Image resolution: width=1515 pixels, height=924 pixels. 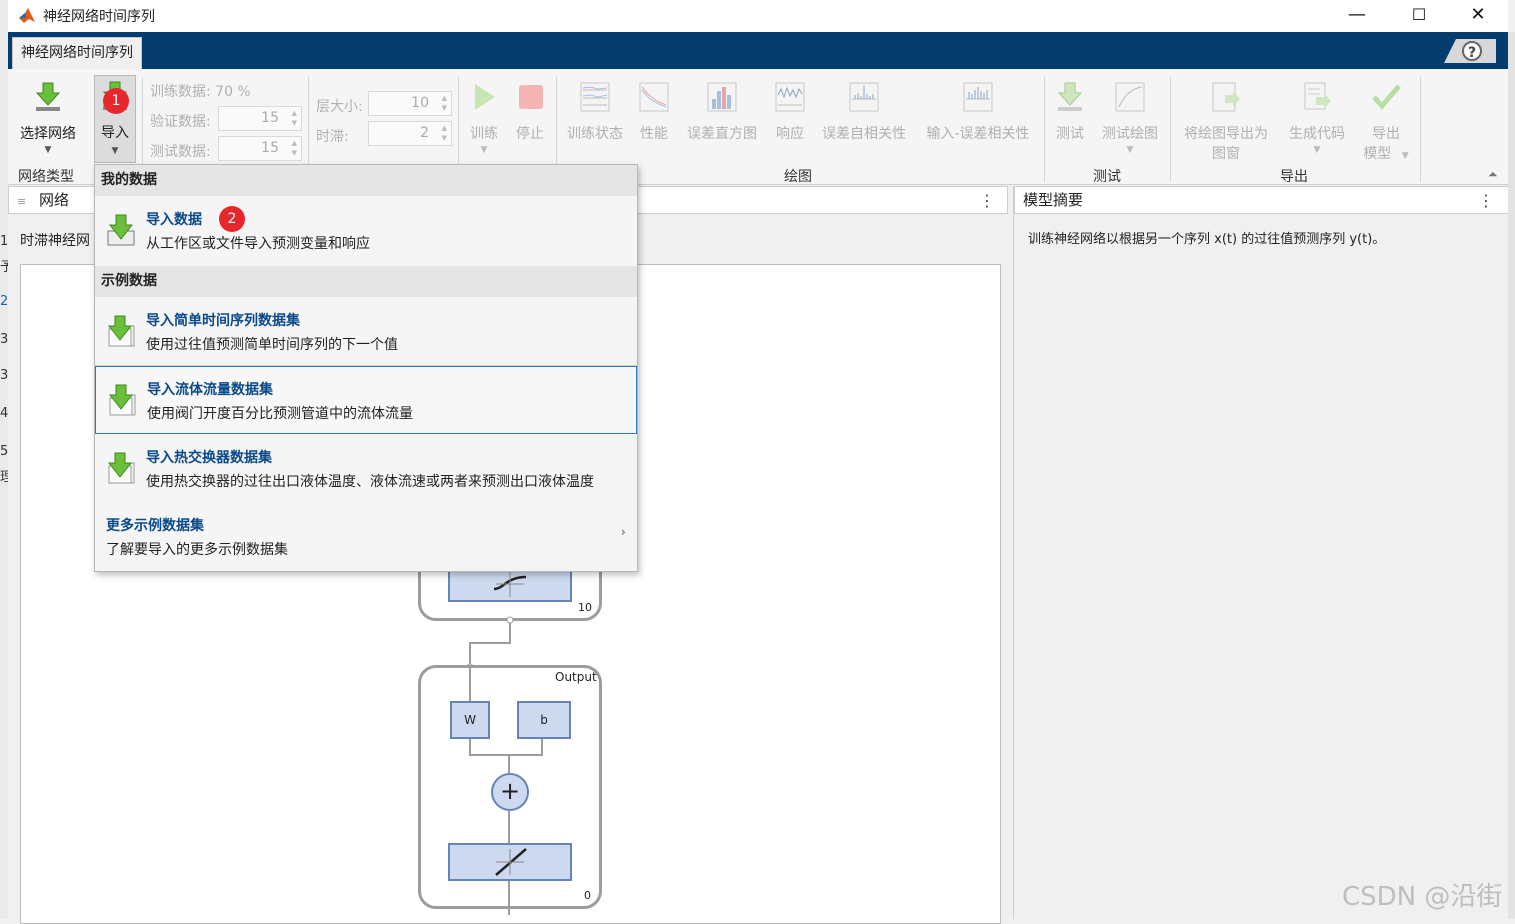 What do you see at coordinates (366, 537) in the screenshot?
I see `more-example-datasets-item: 更多示例数据集 了解要导入的更多示例数据集 ›` at bounding box center [366, 537].